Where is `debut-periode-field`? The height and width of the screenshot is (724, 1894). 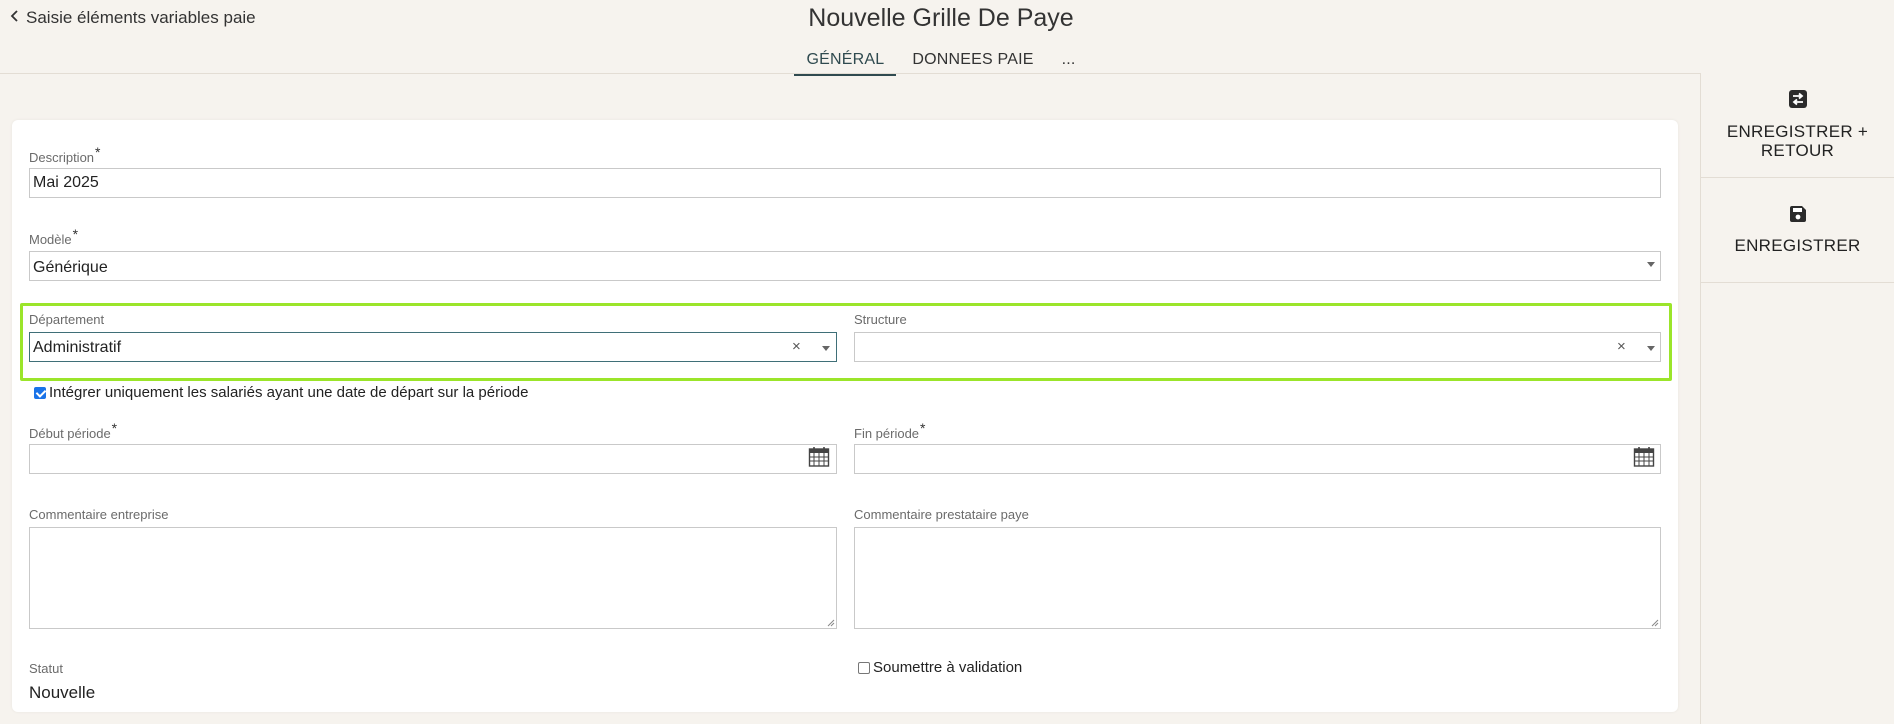
debut-periode-field is located at coordinates (433, 459).